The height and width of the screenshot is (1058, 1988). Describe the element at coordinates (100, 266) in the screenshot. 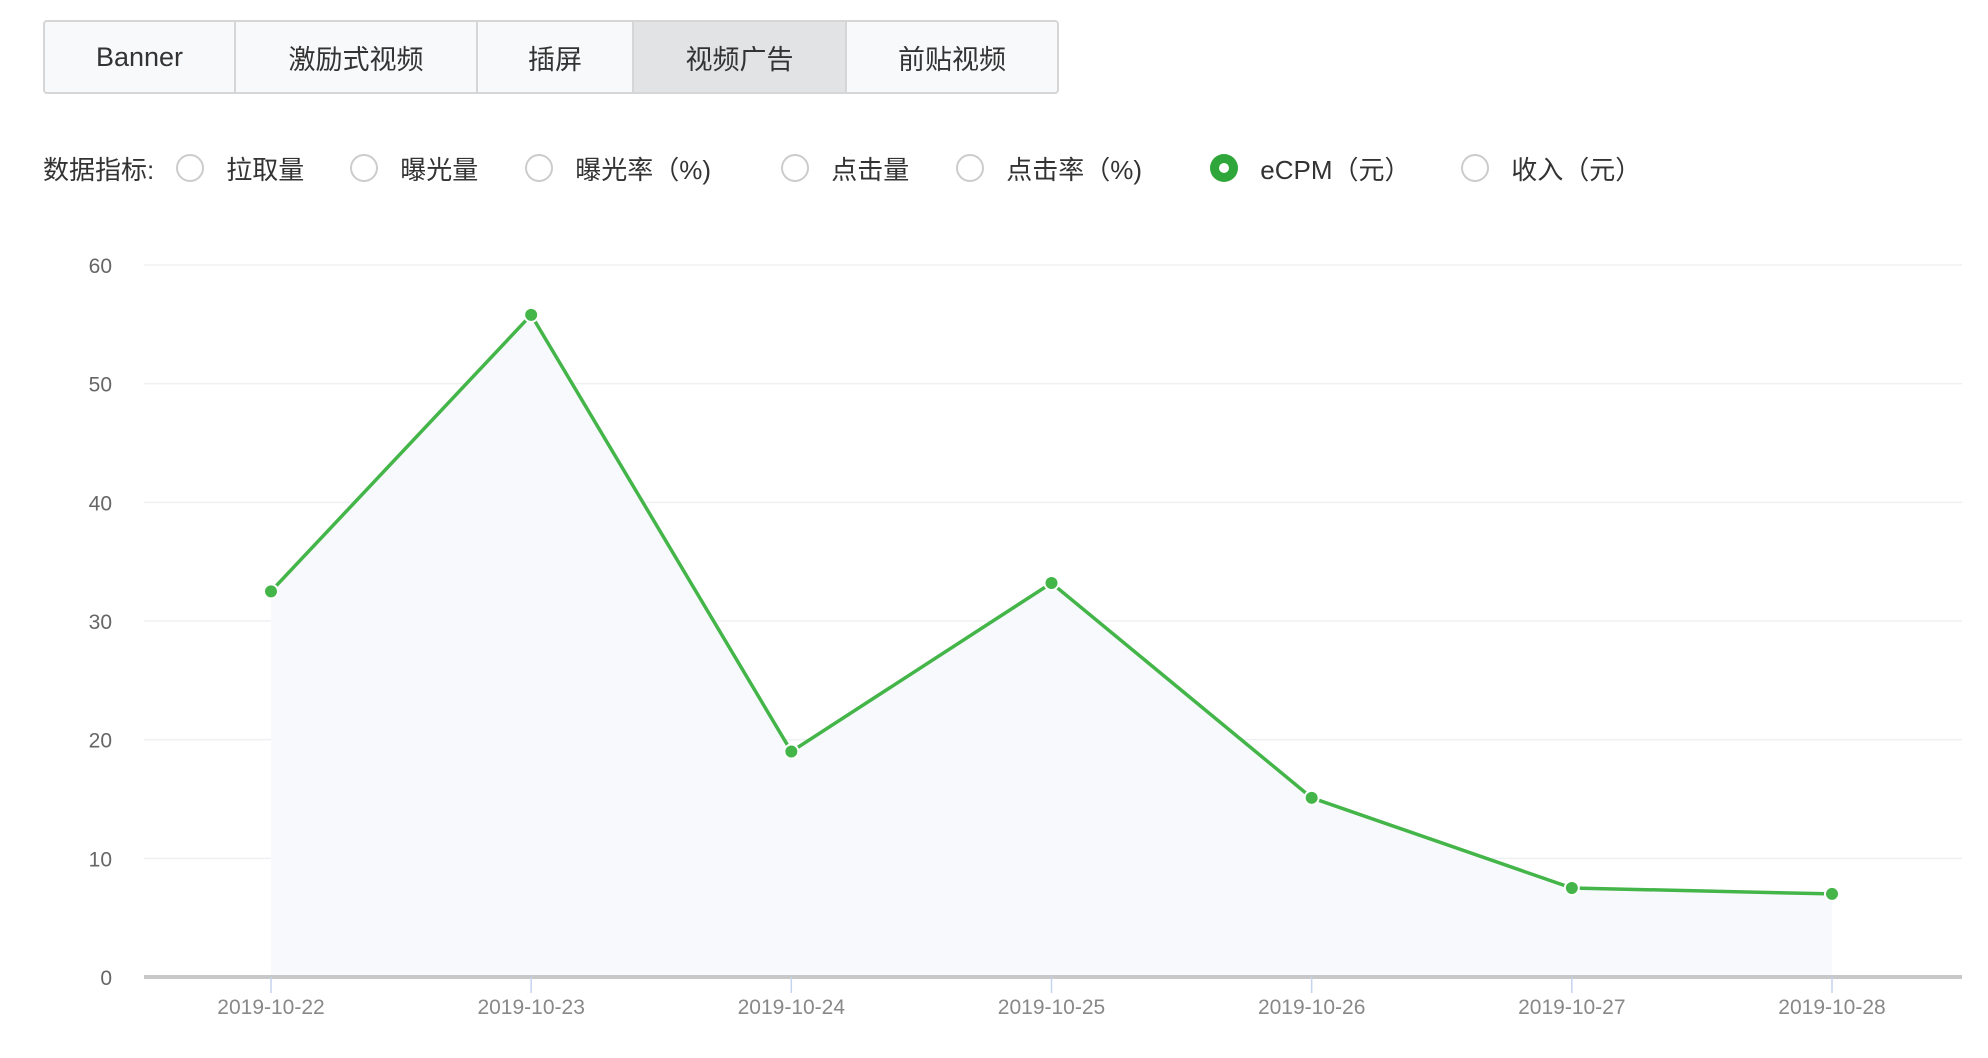

I see `y-tick-label: 60` at that location.